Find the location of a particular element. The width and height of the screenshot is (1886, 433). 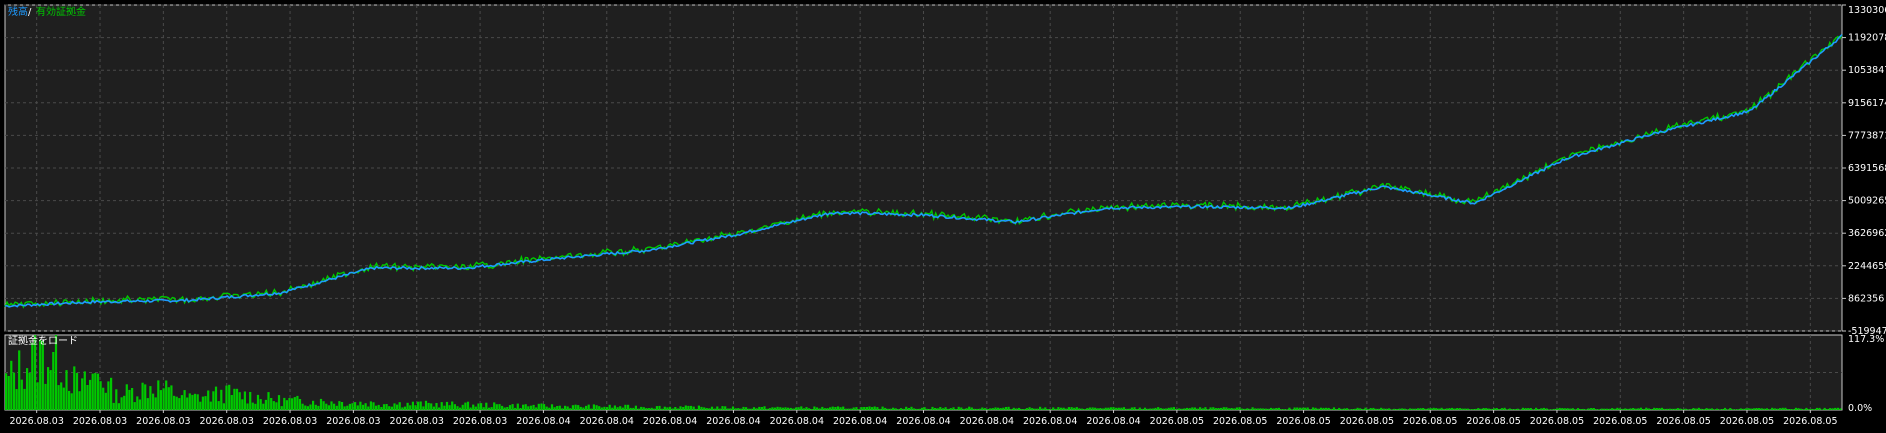

x-tick-label: 2026.08.03 is located at coordinates (100, 421).